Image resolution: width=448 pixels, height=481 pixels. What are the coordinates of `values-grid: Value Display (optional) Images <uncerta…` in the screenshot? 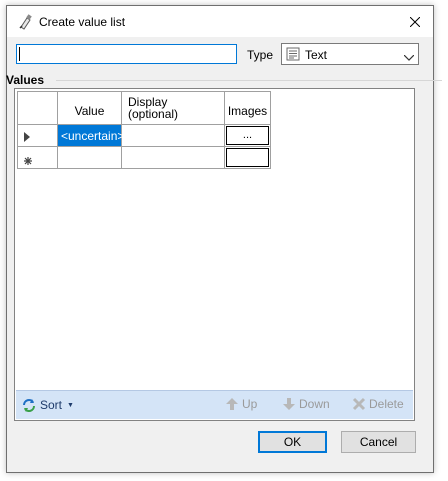 It's located at (144, 130).